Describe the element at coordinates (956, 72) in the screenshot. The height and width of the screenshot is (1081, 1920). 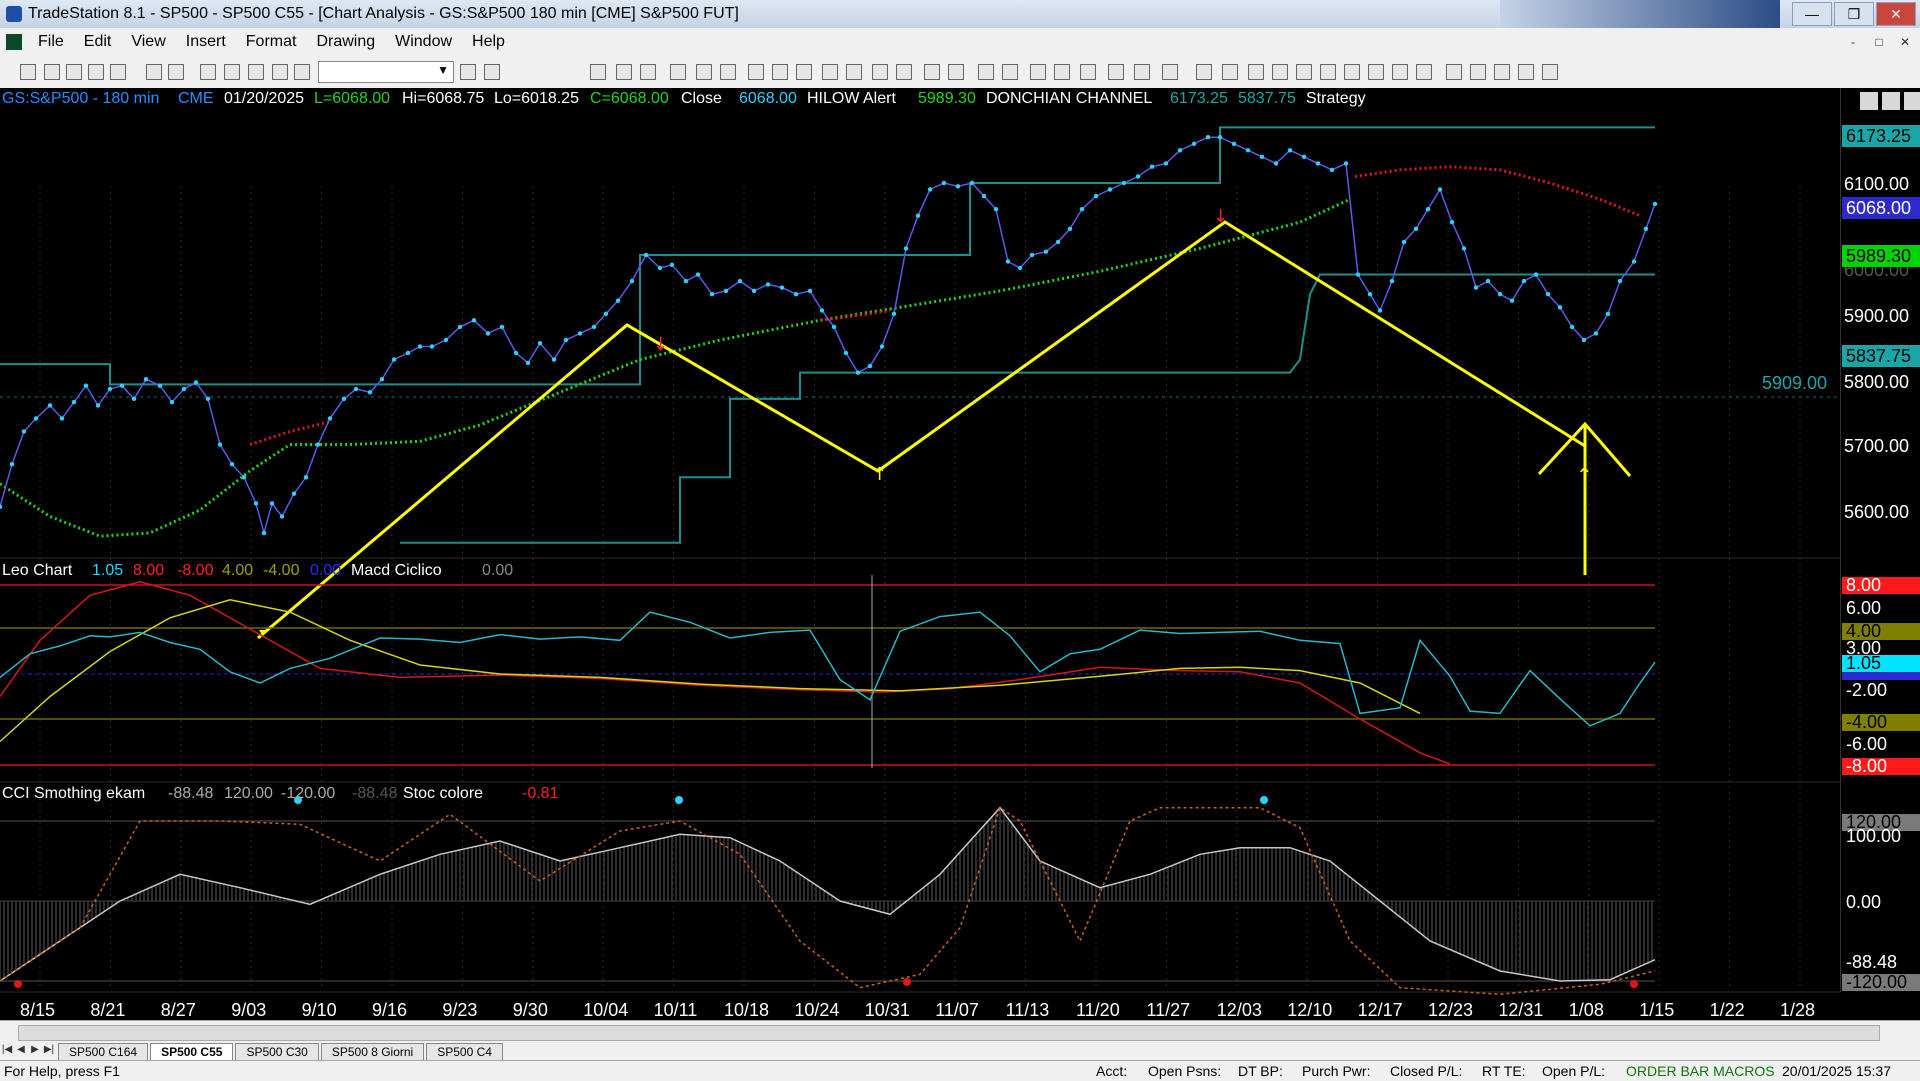
I see `scroll-right-icon` at that location.